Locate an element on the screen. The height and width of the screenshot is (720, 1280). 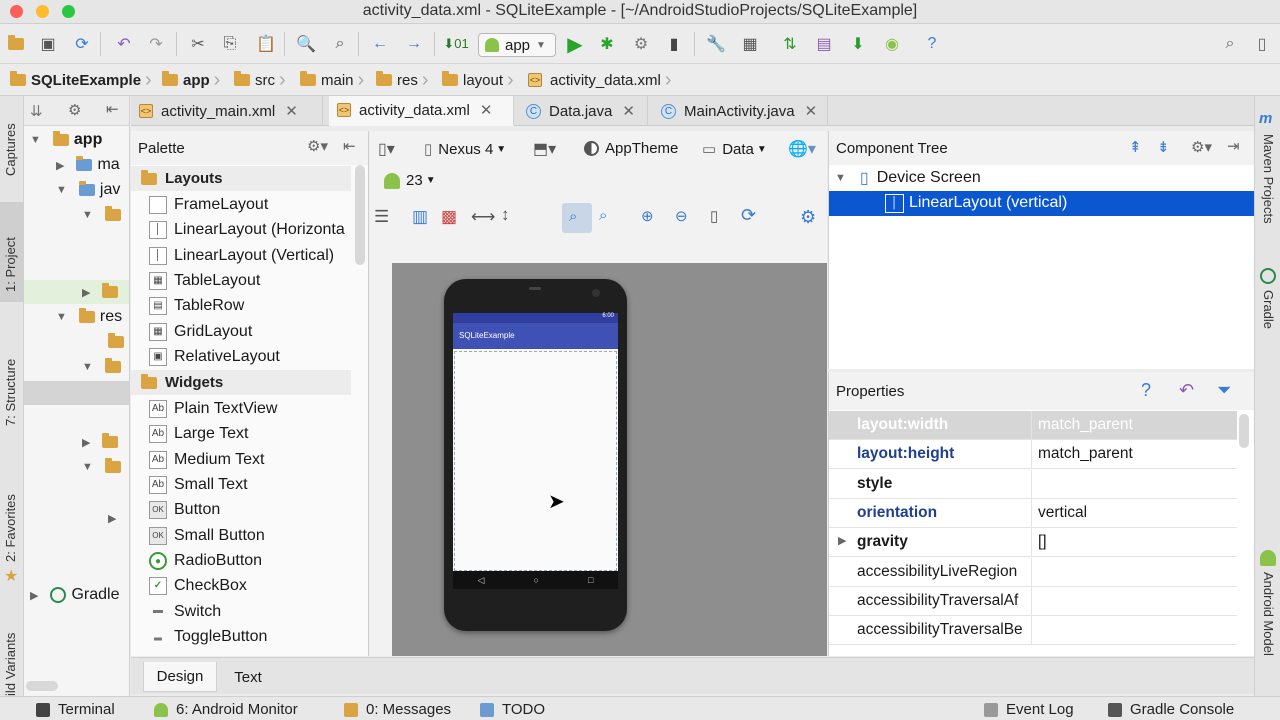
palette-item: │ LinearLayout (Horizonta is located at coordinates (247, 229).